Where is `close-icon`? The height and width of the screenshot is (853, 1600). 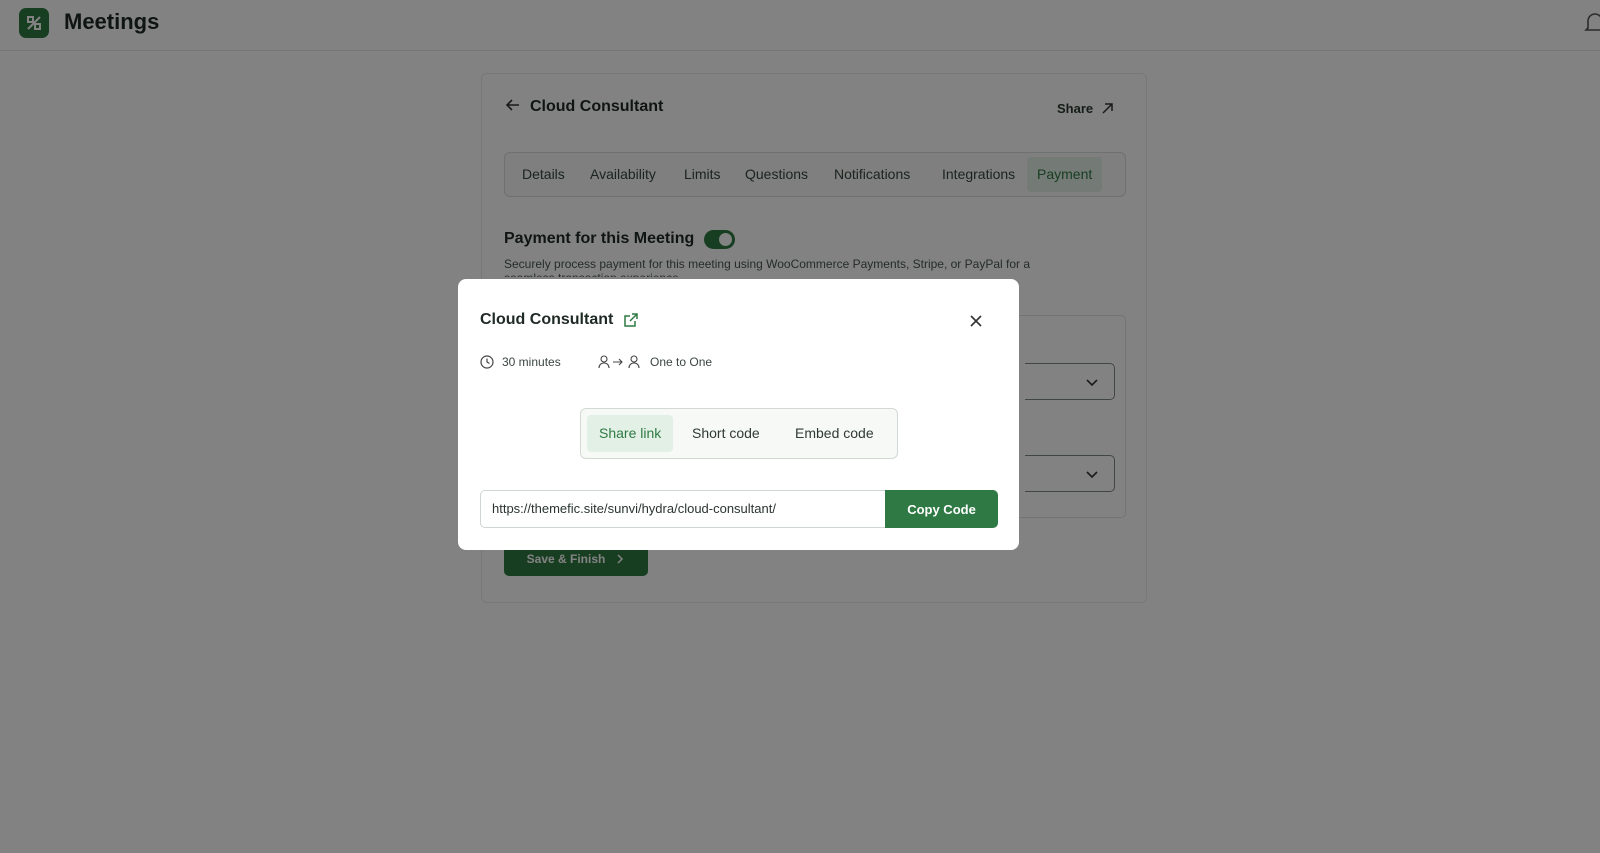 close-icon is located at coordinates (976, 321).